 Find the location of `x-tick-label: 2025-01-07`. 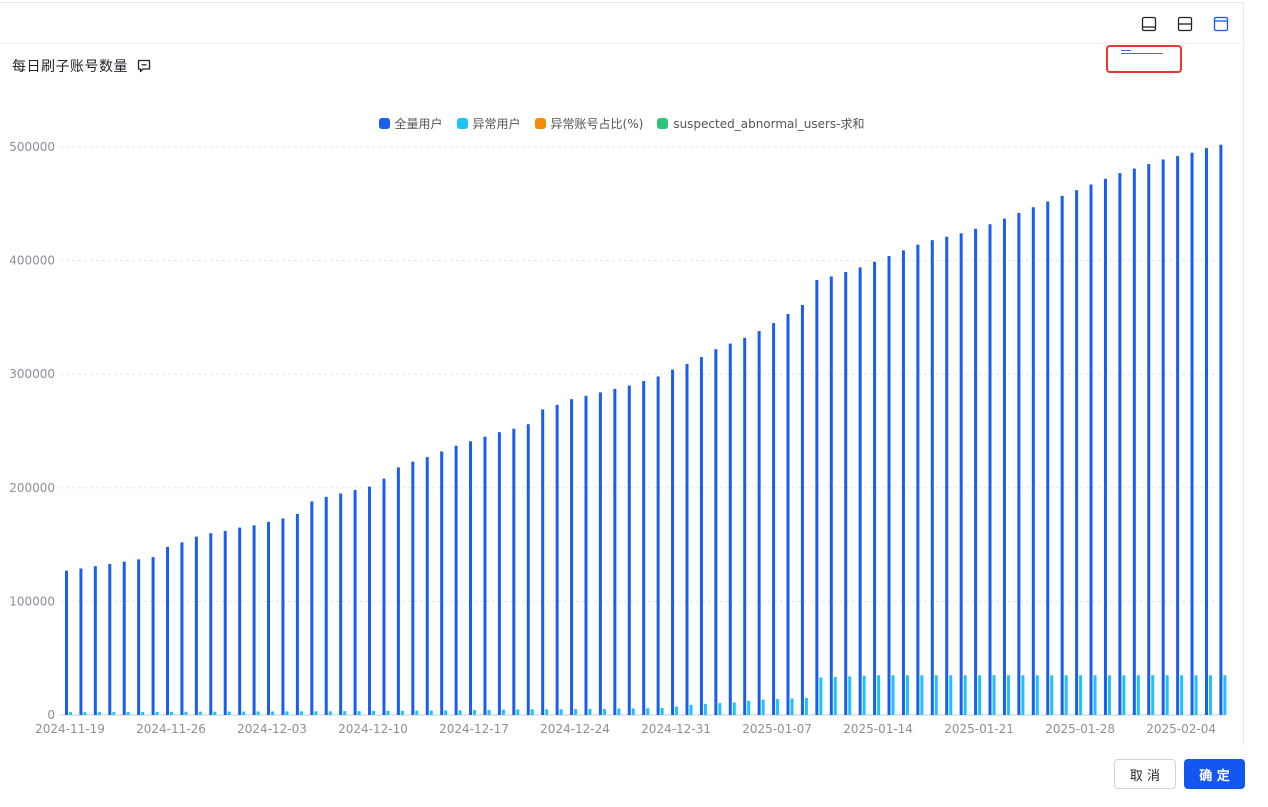

x-tick-label: 2025-01-07 is located at coordinates (777, 729).